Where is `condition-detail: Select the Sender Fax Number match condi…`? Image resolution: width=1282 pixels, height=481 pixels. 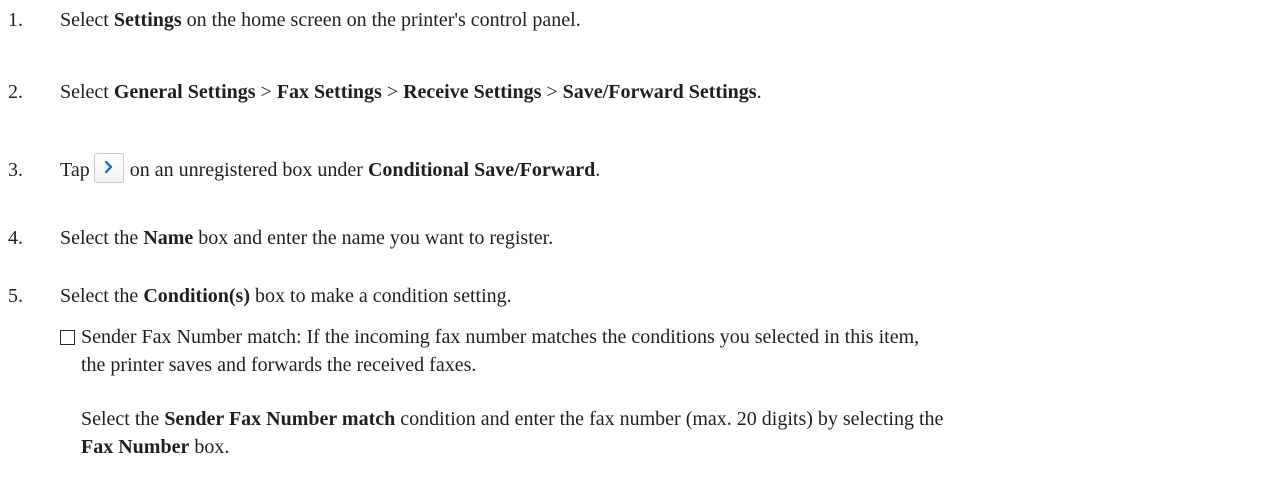
condition-detail: Select the Sender Fax Number match condi… is located at coordinates (677, 433).